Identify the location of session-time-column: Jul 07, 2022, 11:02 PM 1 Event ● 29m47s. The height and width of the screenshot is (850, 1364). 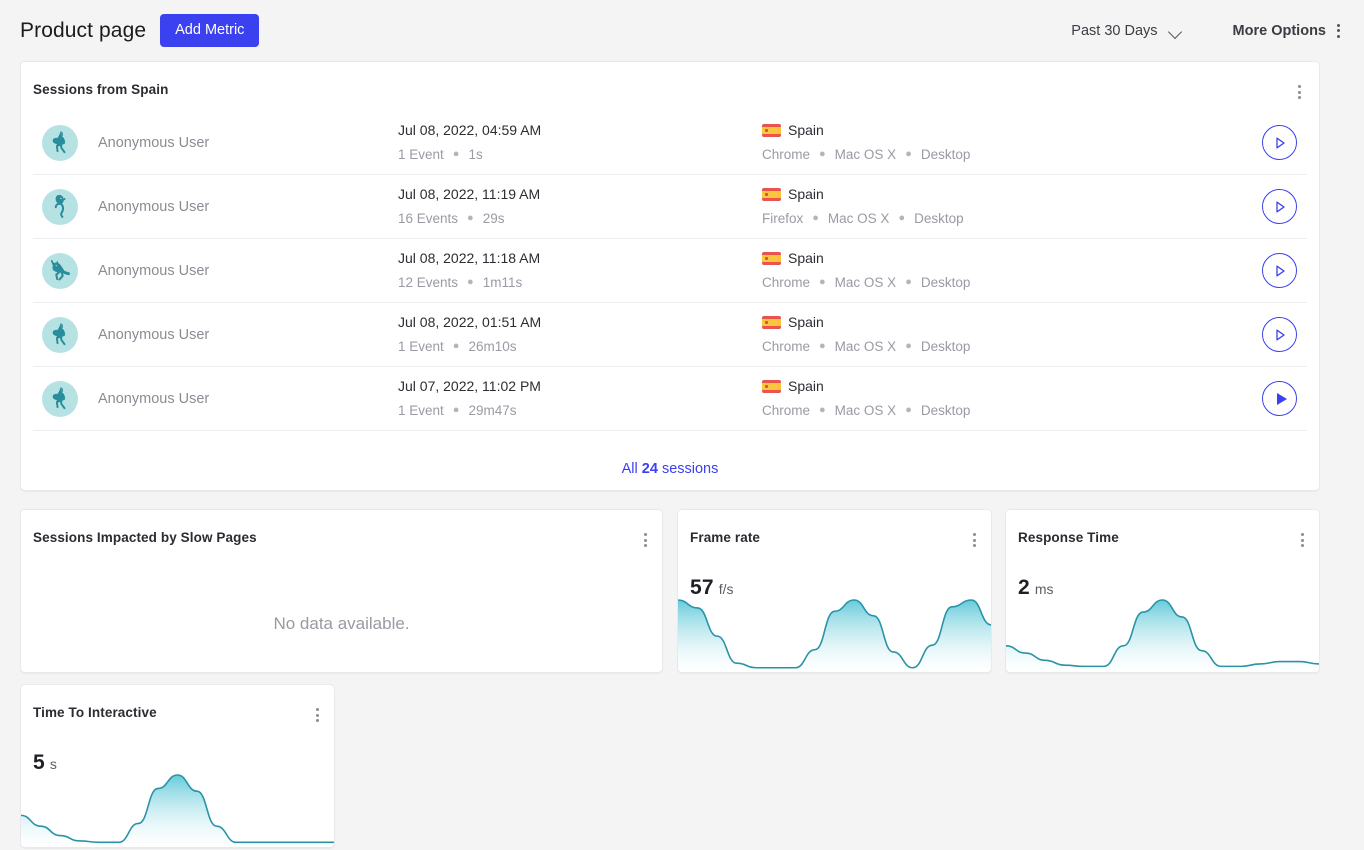
(580, 398).